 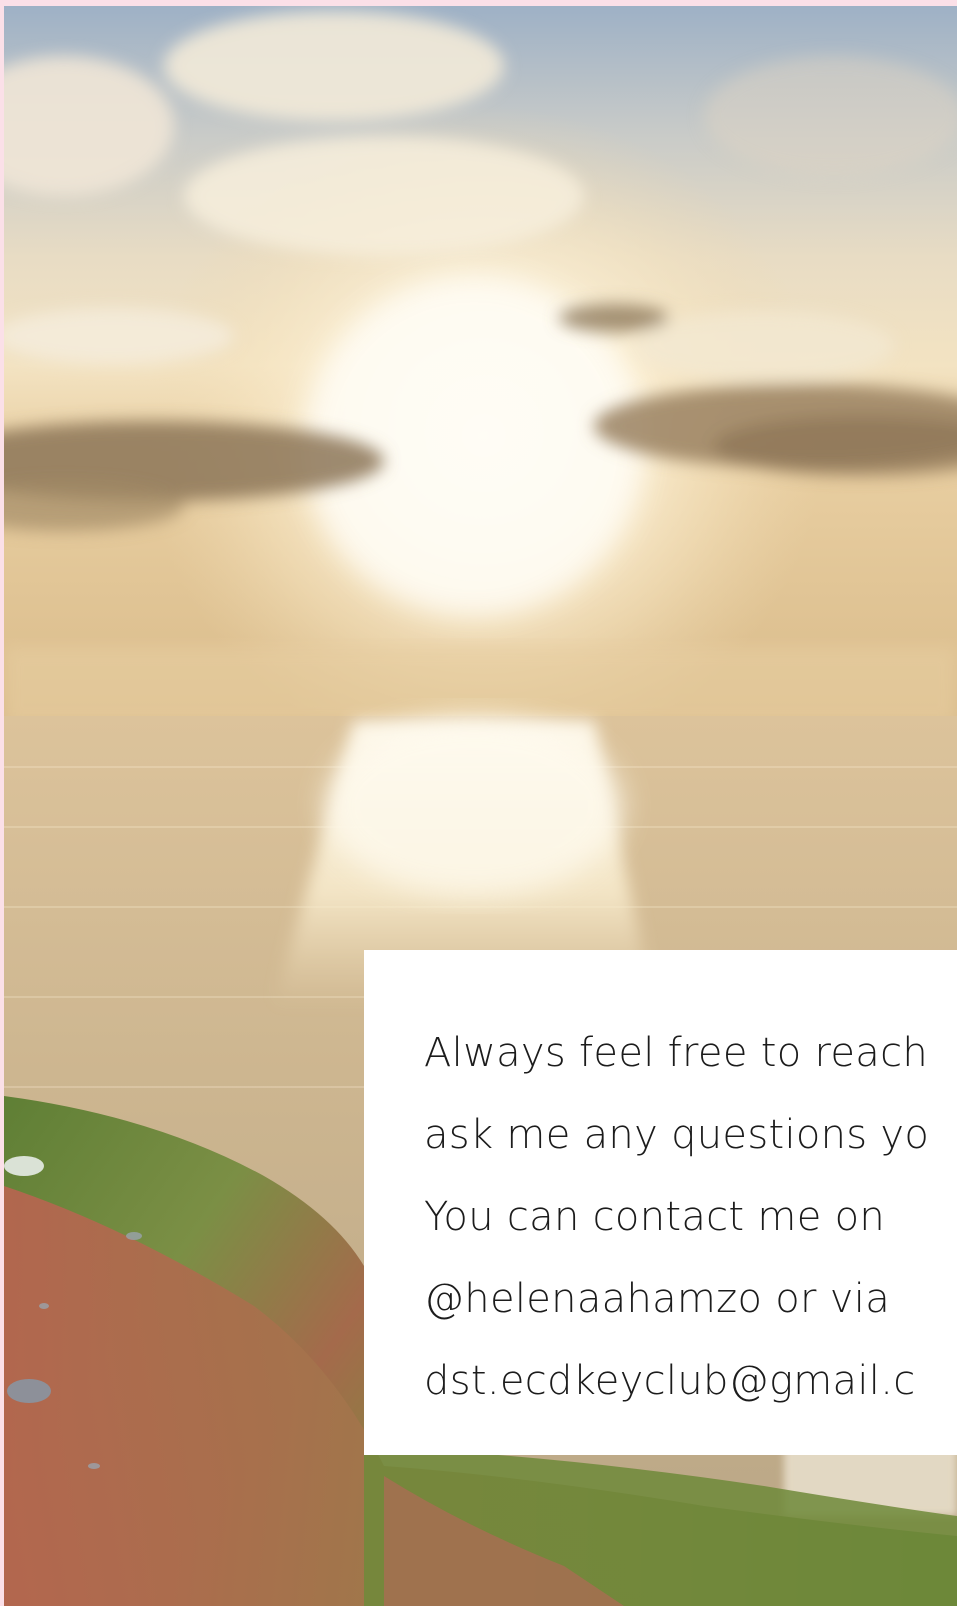 I want to click on contact-email-line: dst.ecdkeyclub@gmail.c, so click(x=670, y=1381).